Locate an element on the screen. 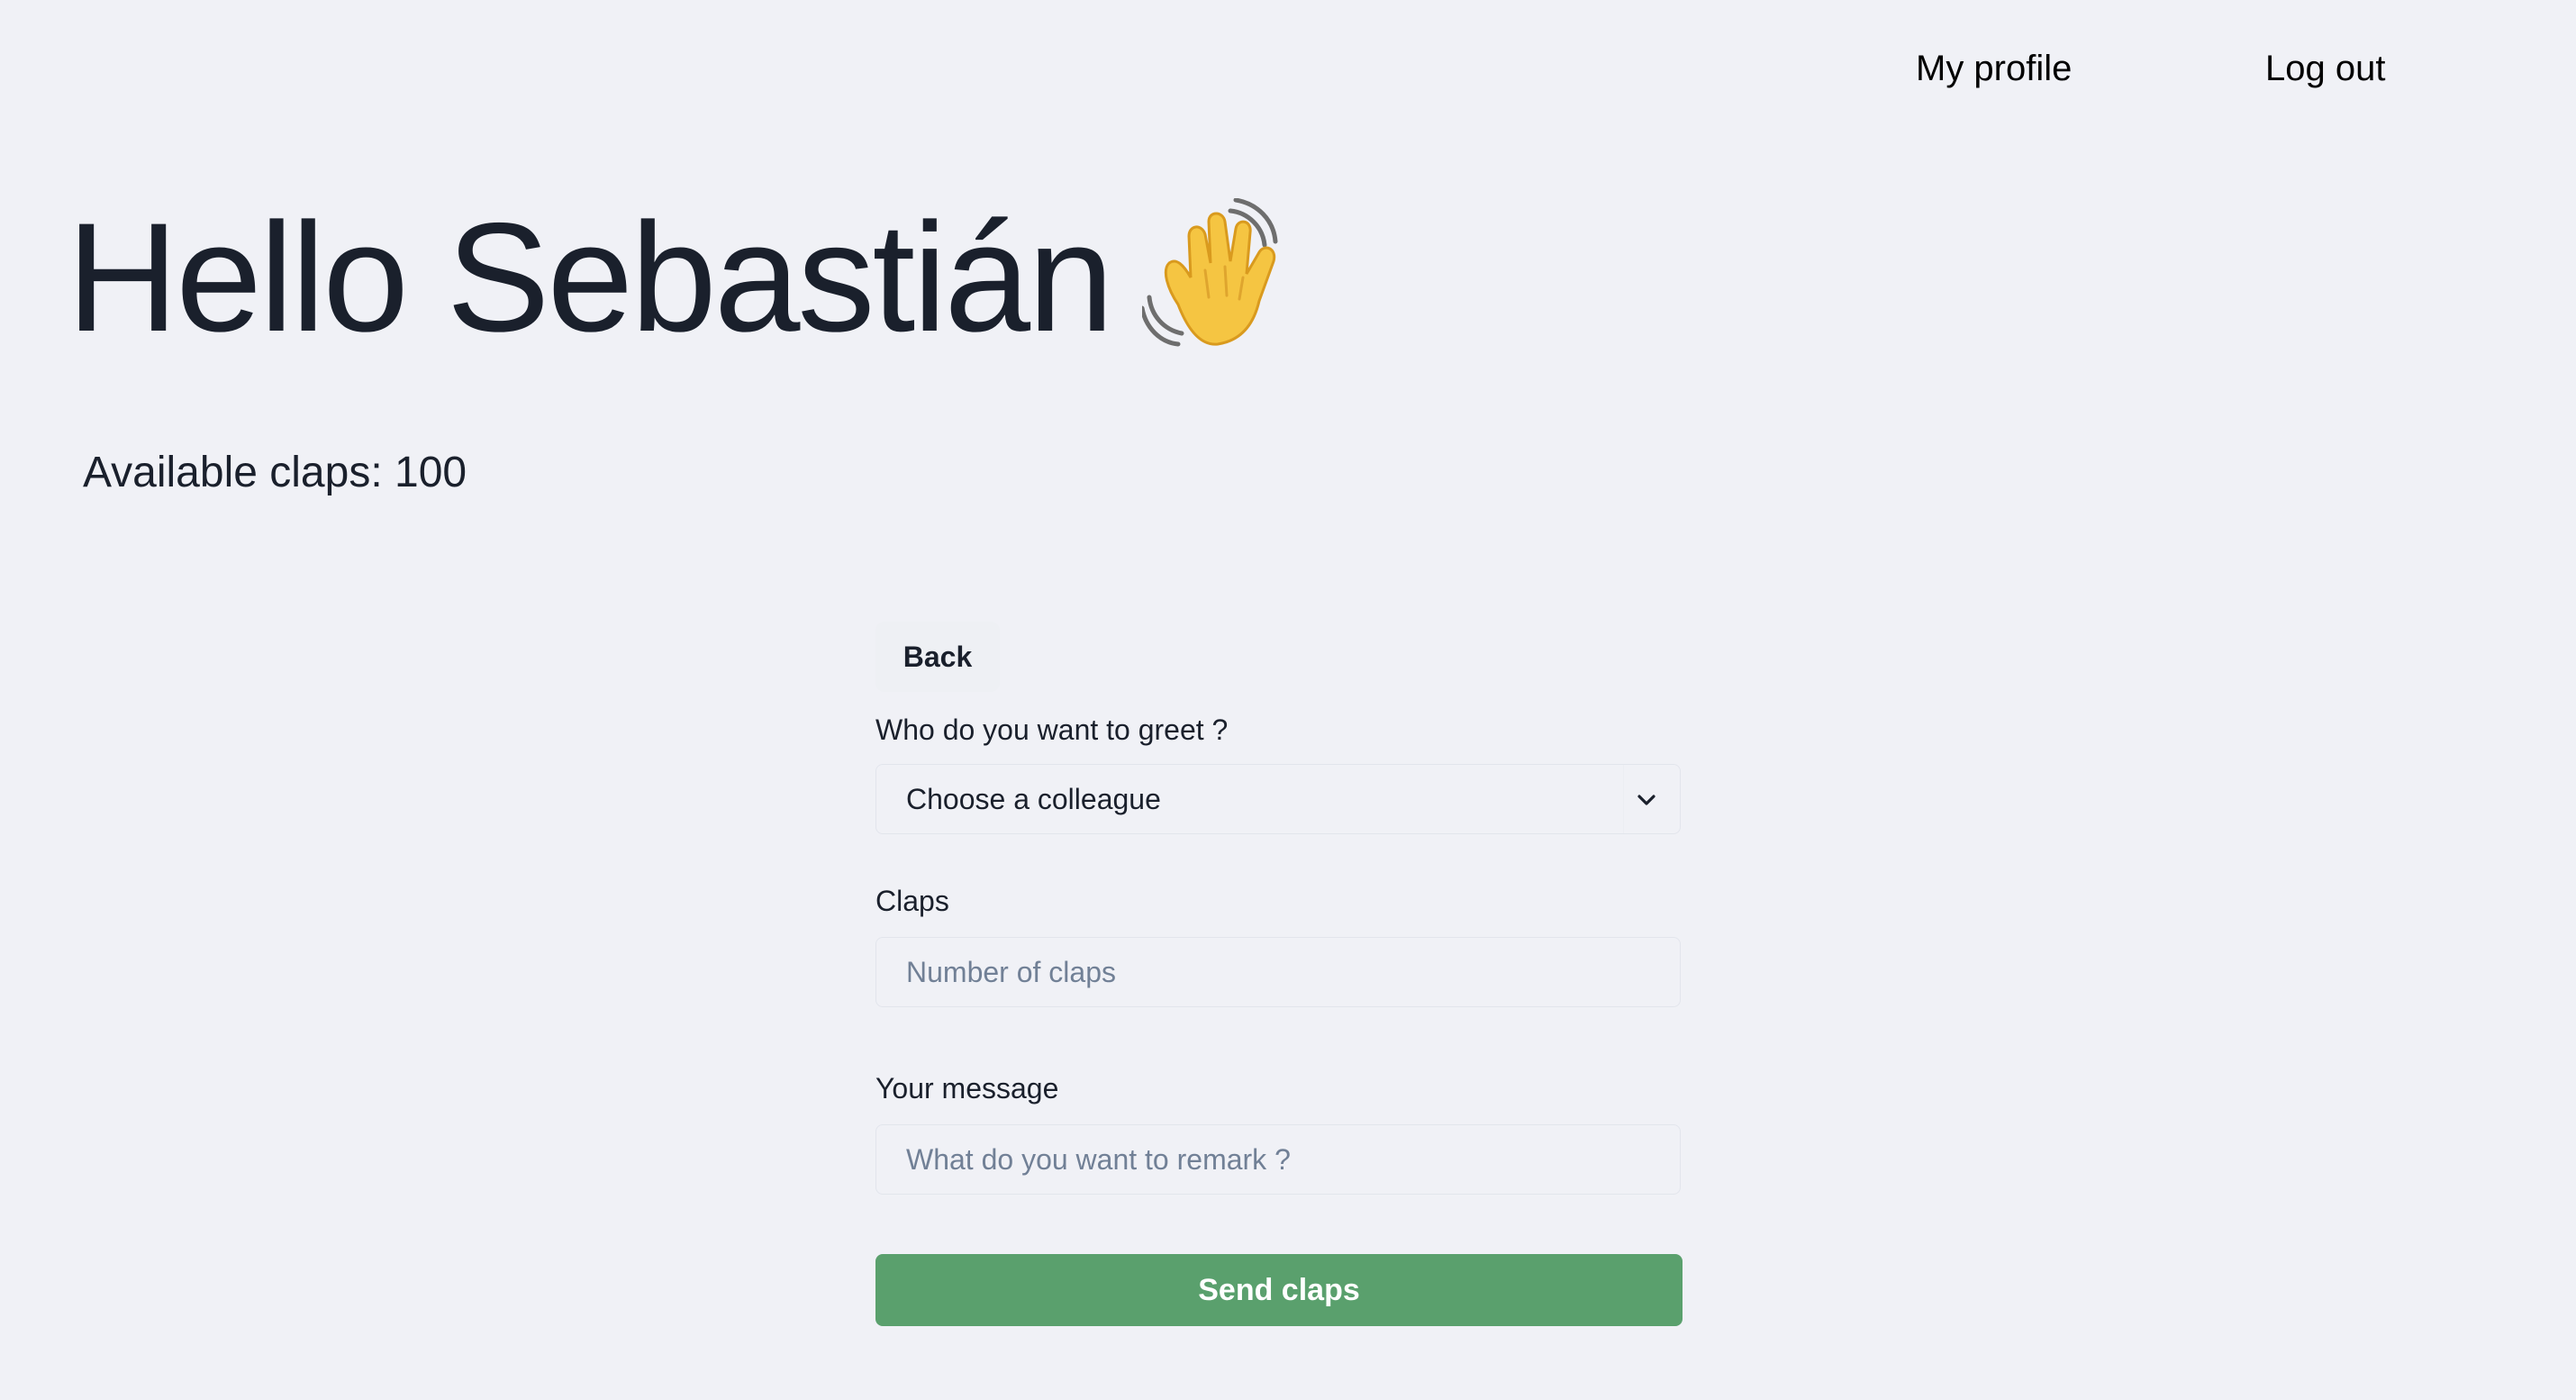  message-input: What do you want to remark ? is located at coordinates (1278, 1159).